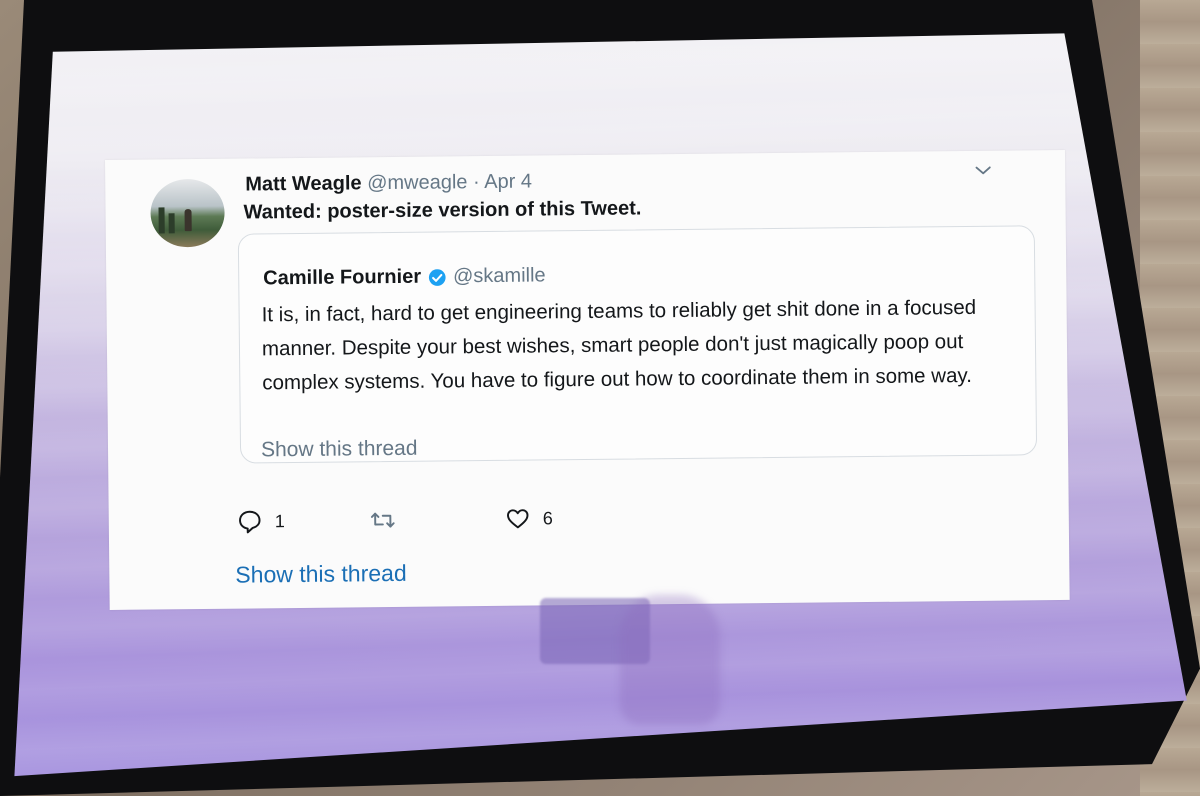  I want to click on tweet-text-bold: Wanted, so click(279, 212).